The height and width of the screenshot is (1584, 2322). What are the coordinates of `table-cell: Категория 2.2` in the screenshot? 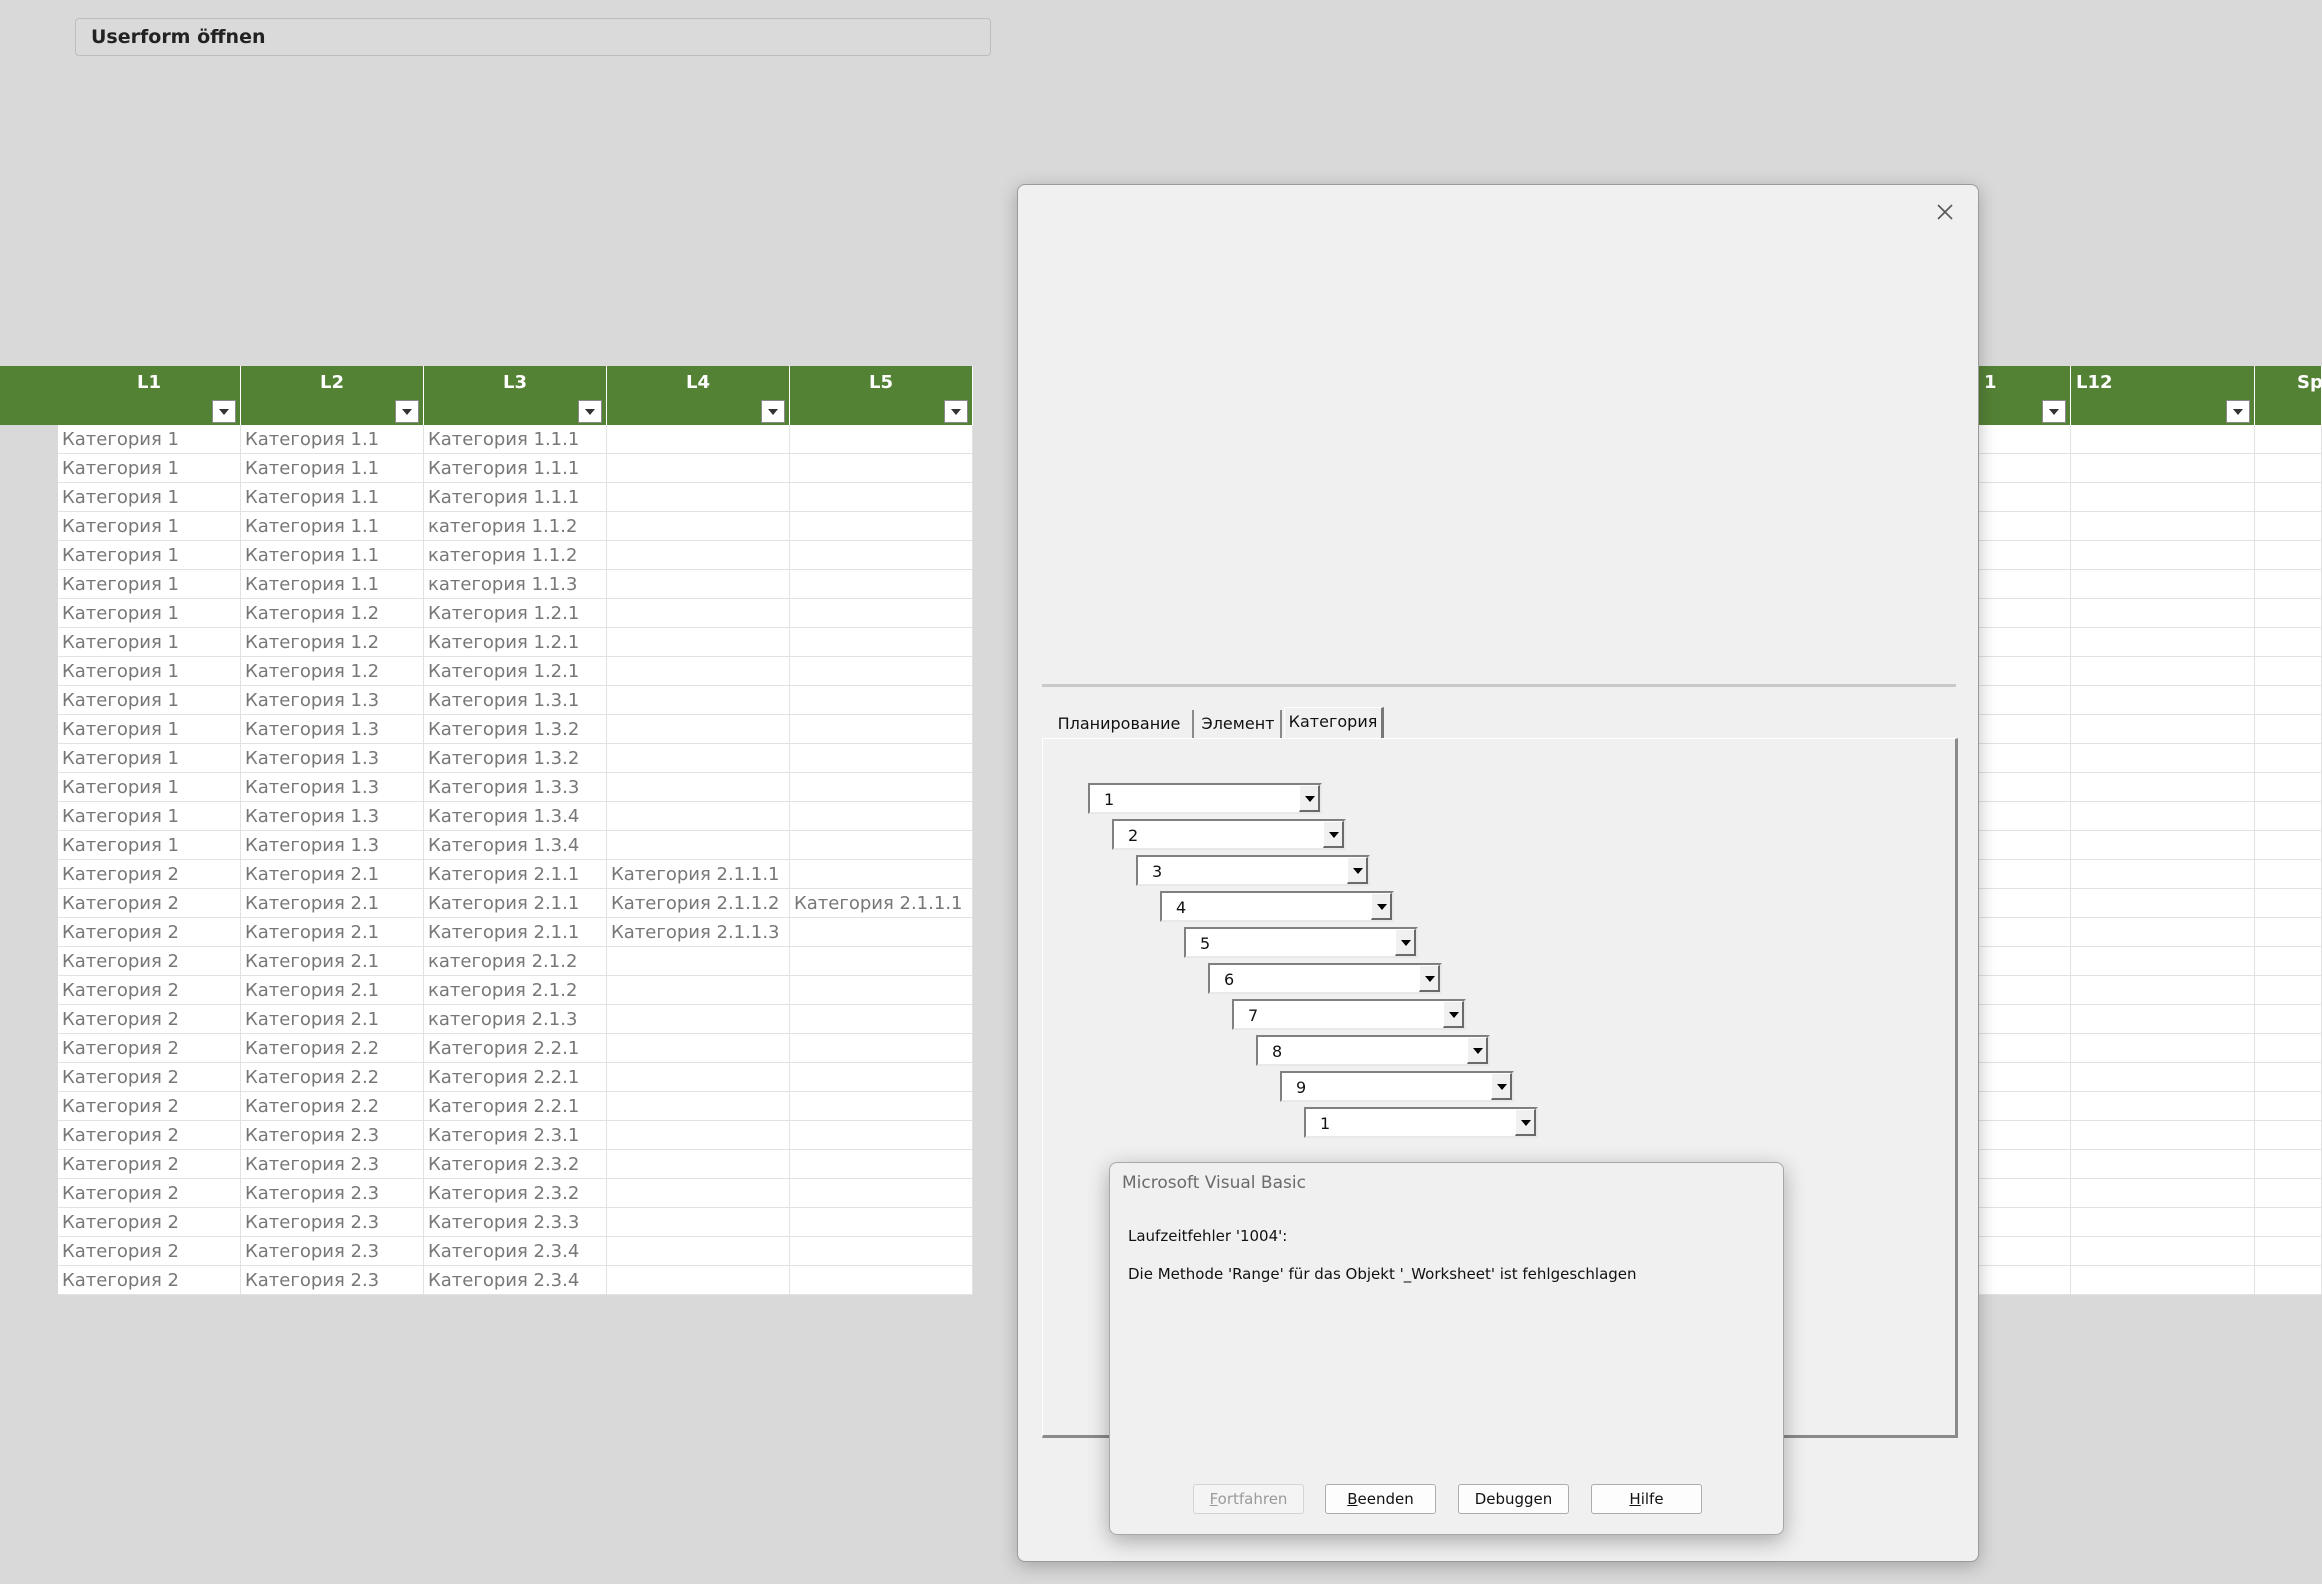 It's located at (332, 1106).